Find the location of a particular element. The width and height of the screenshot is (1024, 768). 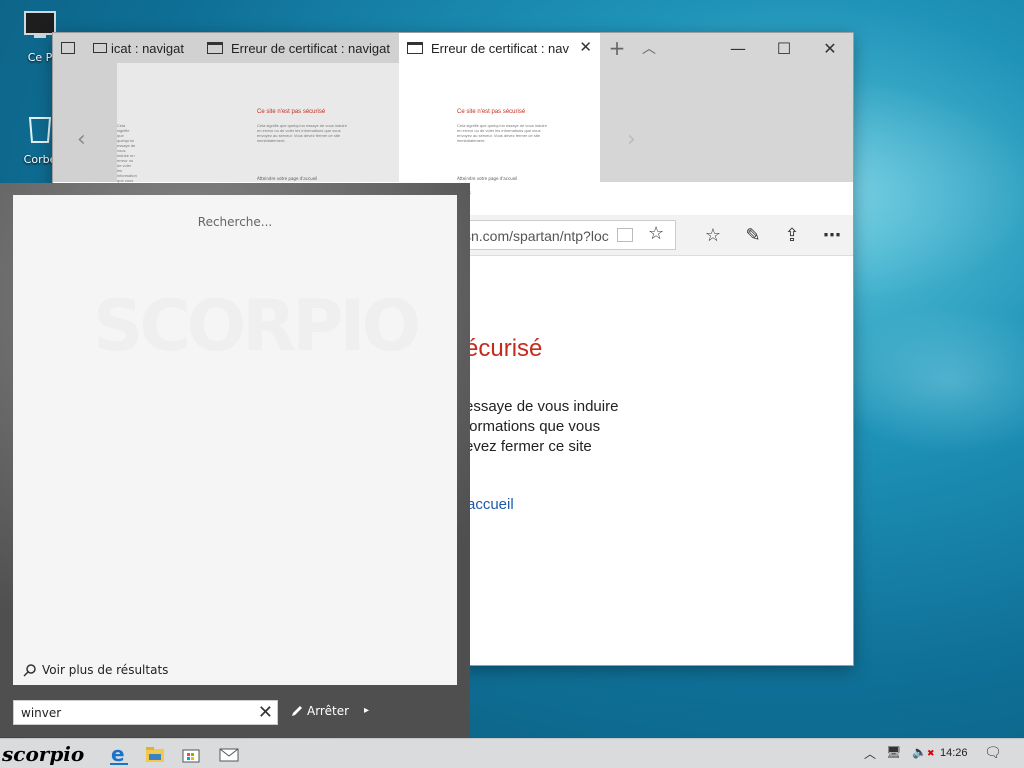

tab-header: Erreur de certificat : nav is located at coordinates (499, 48).